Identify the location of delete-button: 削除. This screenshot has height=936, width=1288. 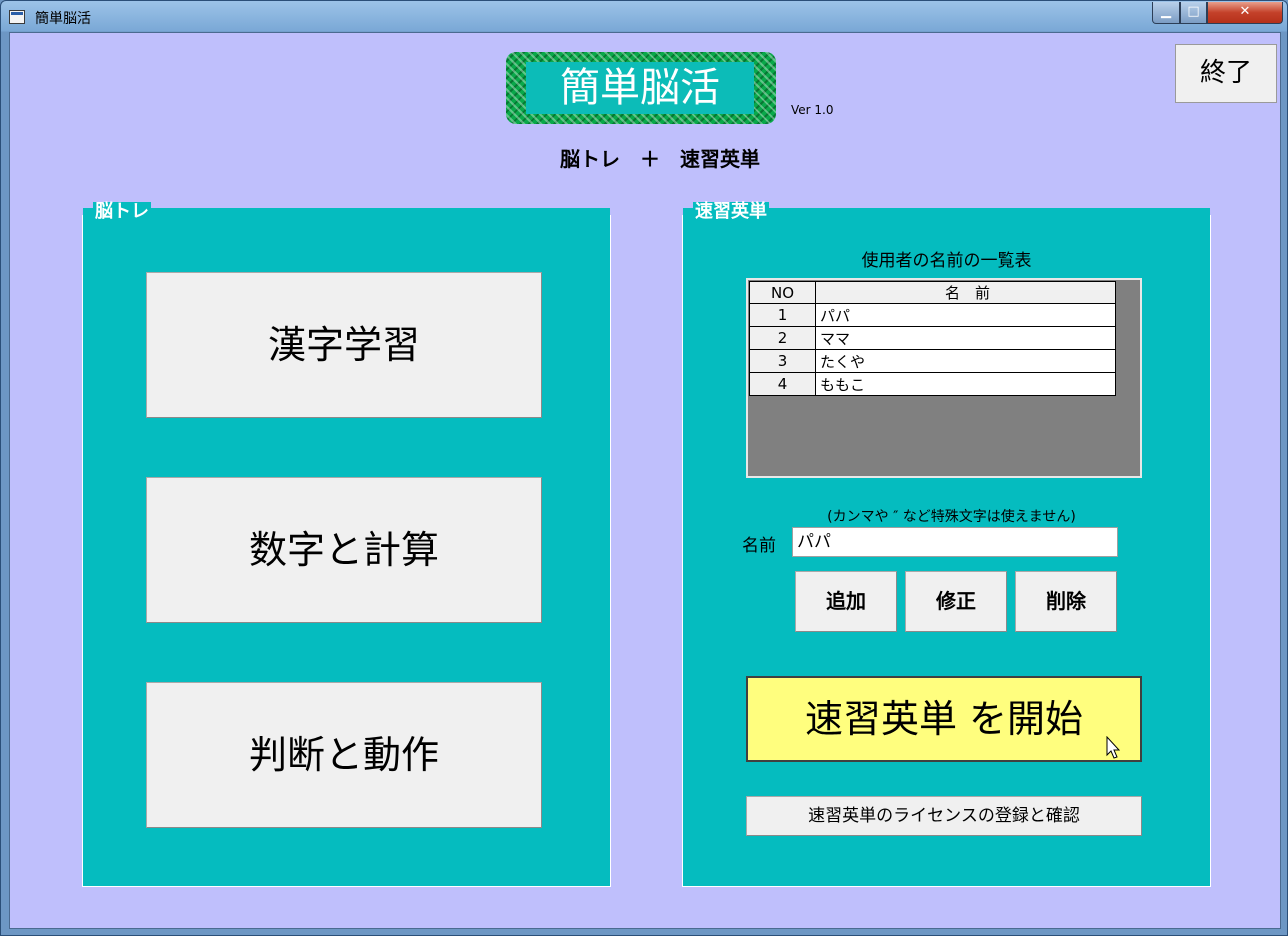
(1066, 601).